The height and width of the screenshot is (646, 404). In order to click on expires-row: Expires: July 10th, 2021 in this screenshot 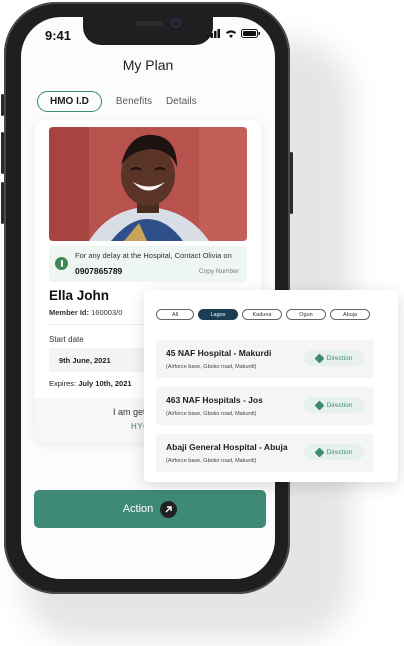, I will do `click(90, 383)`.